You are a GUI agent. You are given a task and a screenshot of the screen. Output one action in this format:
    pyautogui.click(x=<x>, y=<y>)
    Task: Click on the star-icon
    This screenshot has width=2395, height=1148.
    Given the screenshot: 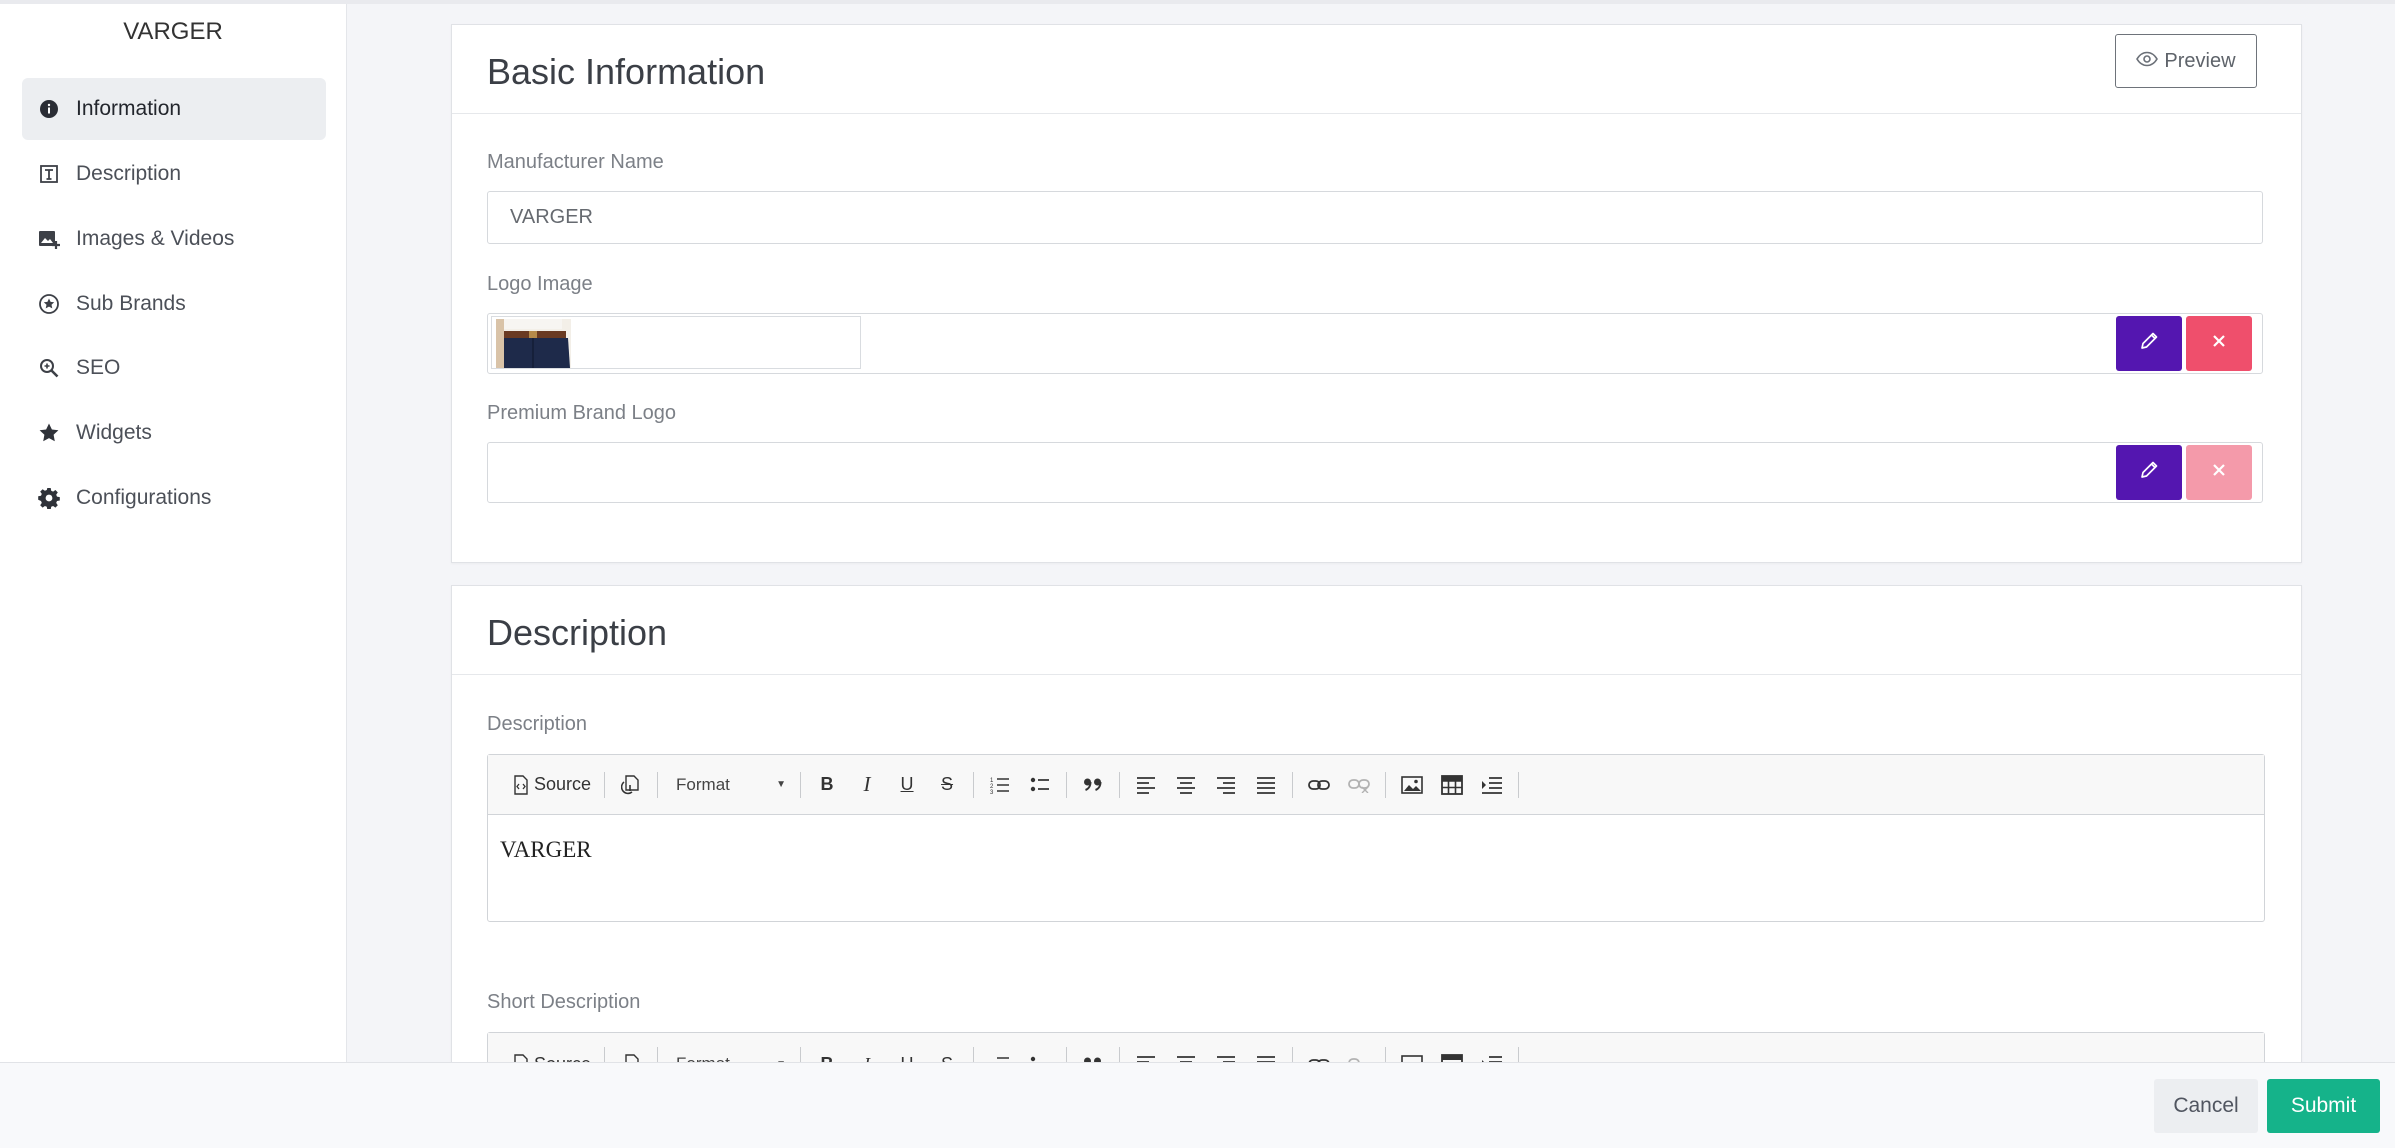 What is the action you would take?
    pyautogui.click(x=49, y=433)
    